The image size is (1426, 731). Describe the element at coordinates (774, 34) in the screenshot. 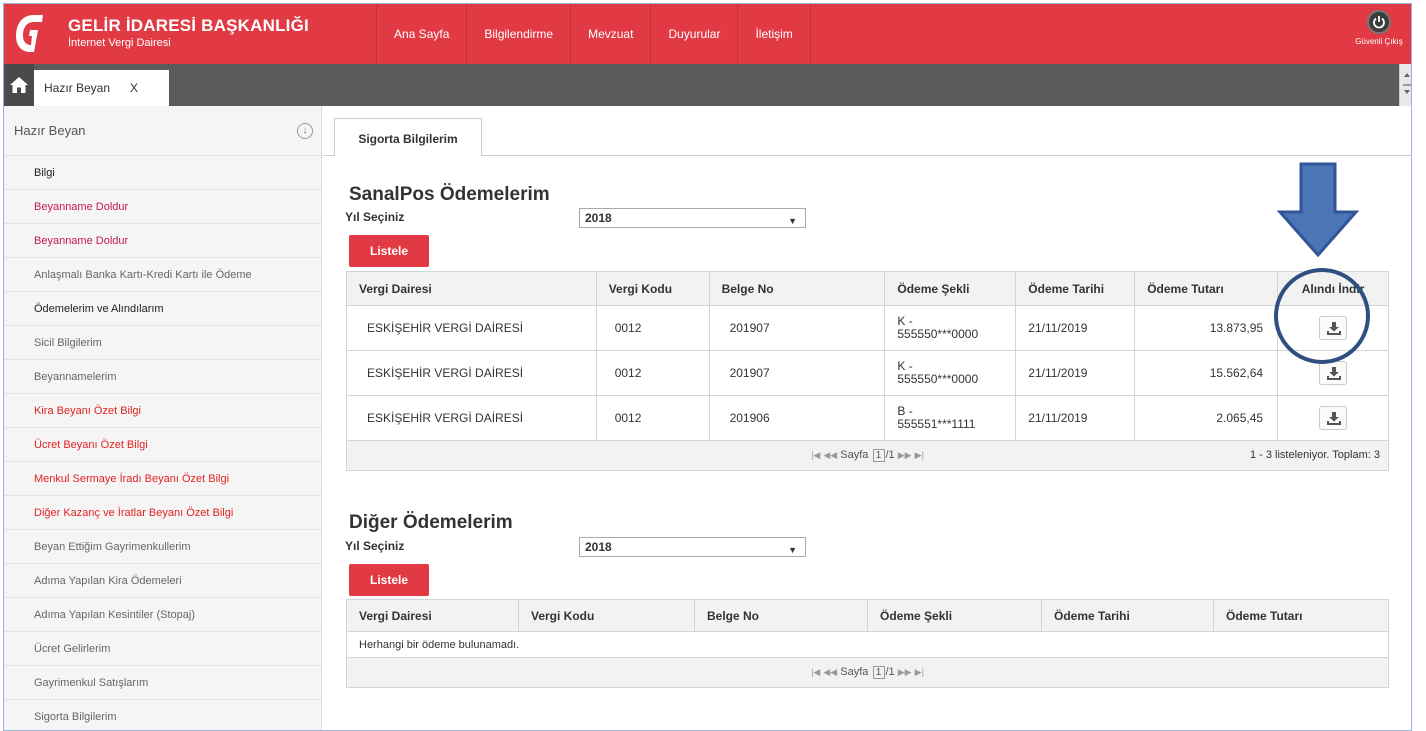

I see `nav-iletisim: İletişim` at that location.